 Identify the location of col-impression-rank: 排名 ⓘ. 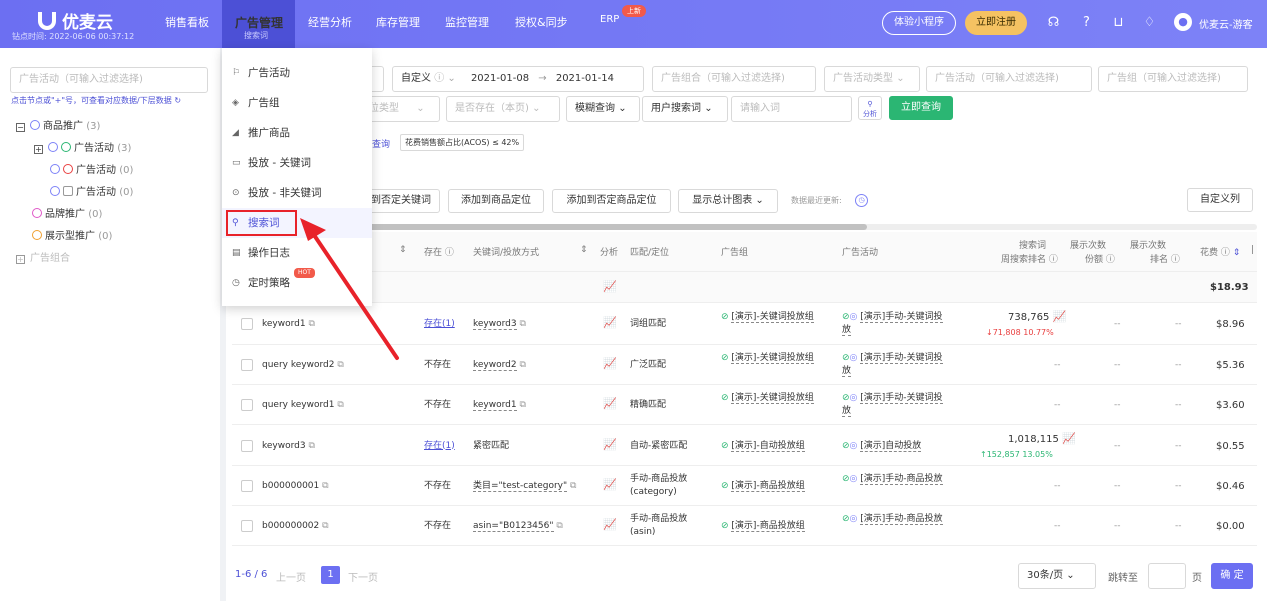
(1165, 258).